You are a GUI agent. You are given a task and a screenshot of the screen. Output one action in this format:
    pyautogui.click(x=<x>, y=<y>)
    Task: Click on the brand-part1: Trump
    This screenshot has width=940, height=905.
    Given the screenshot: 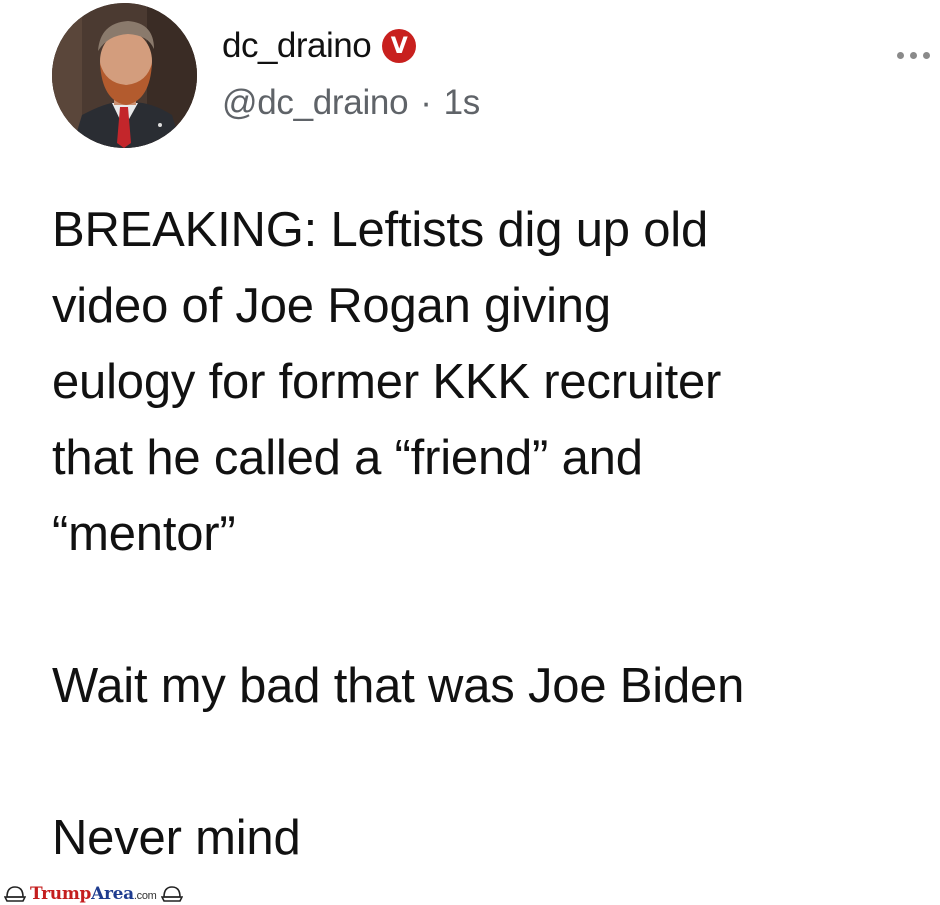 What is the action you would take?
    pyautogui.click(x=61, y=894)
    